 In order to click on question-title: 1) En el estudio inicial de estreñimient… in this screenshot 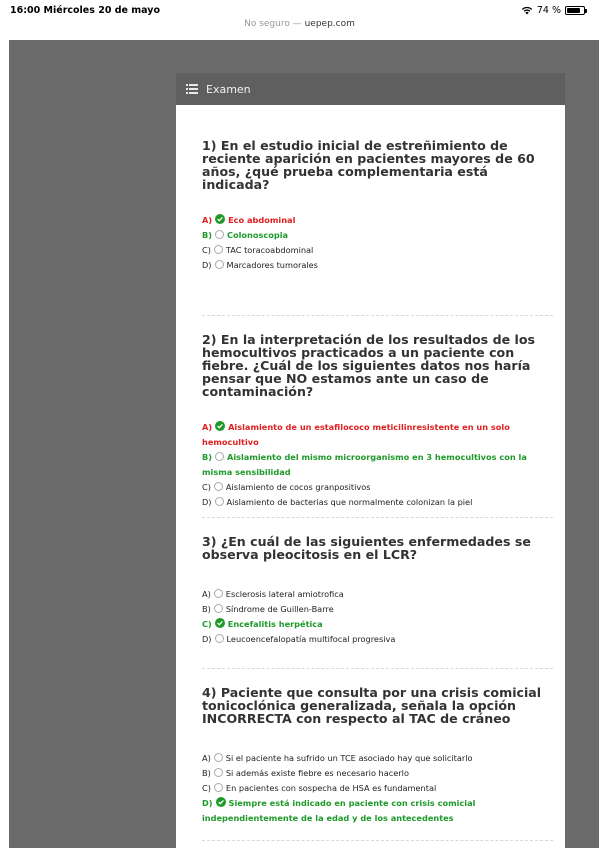, I will do `click(368, 165)`.